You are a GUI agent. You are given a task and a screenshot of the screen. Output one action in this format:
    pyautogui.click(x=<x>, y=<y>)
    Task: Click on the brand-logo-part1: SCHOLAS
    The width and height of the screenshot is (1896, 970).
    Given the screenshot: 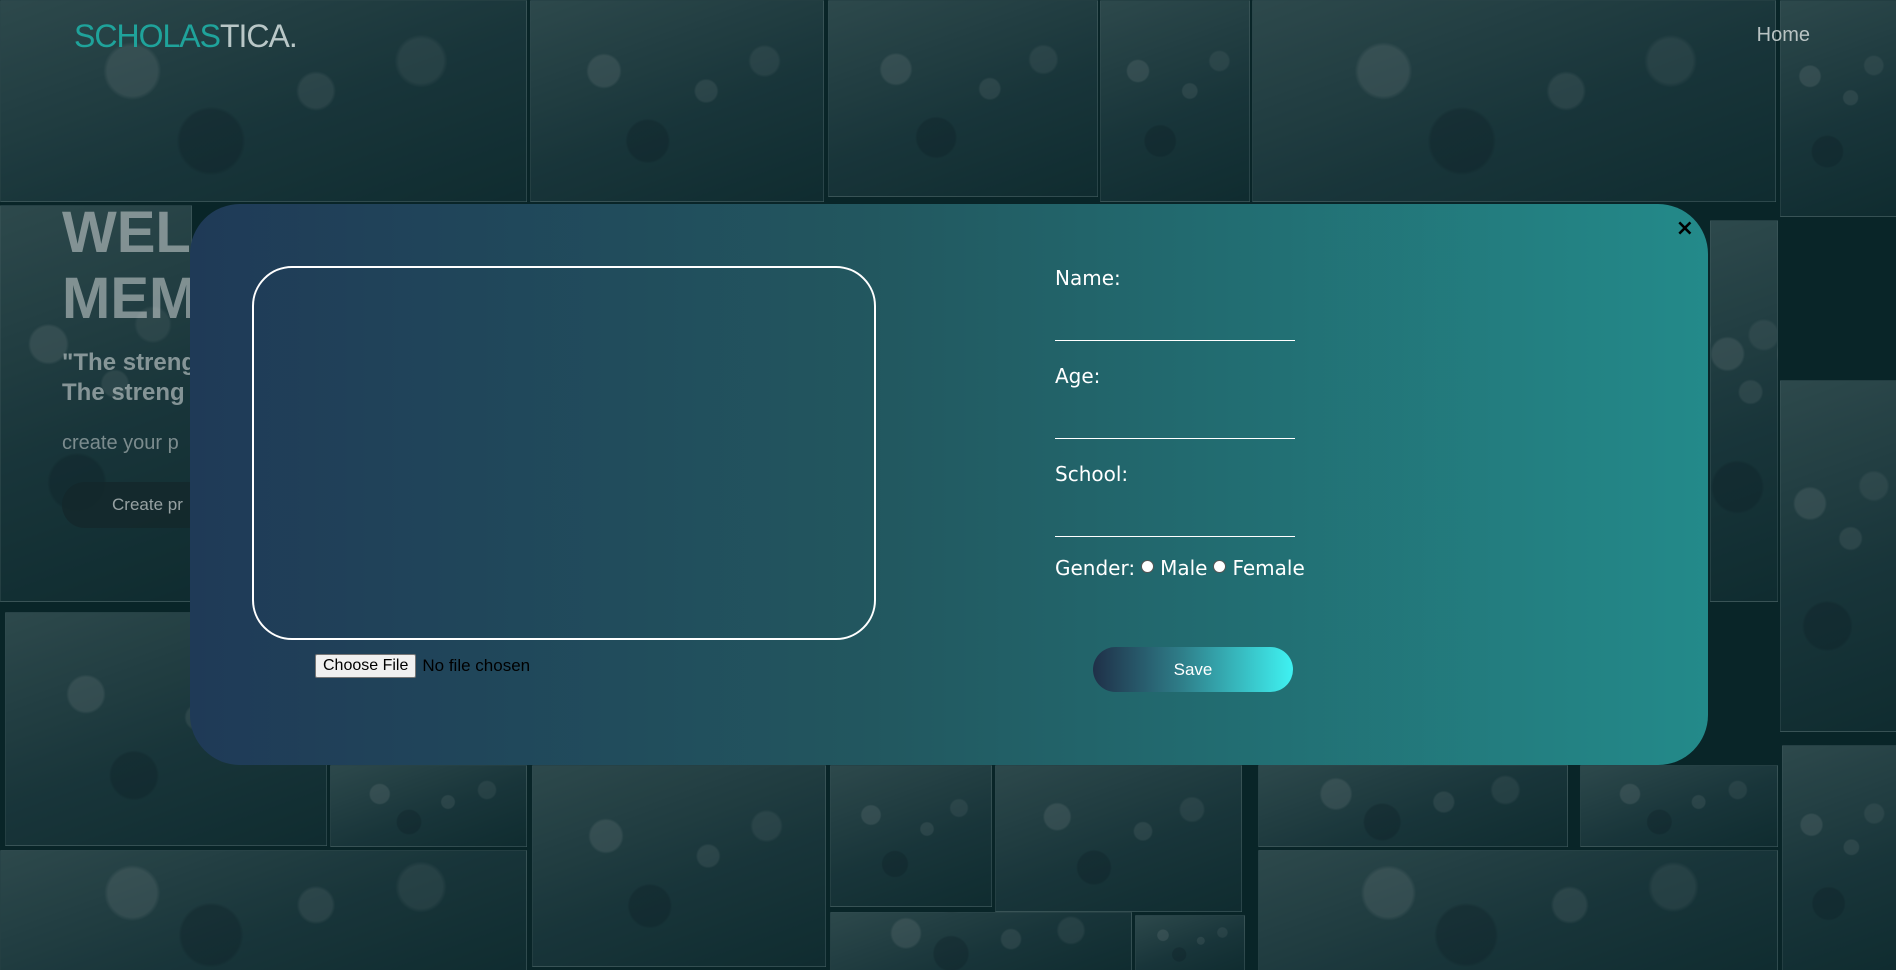 What is the action you would take?
    pyautogui.click(x=147, y=36)
    